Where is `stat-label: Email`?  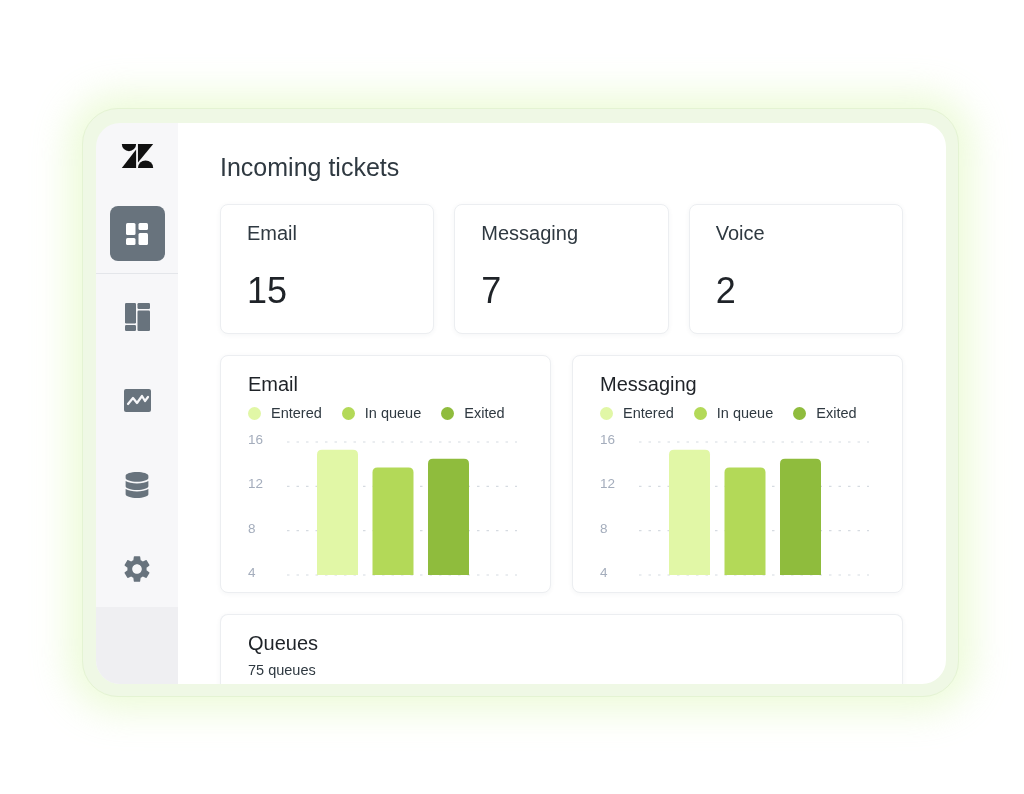 stat-label: Email is located at coordinates (272, 233).